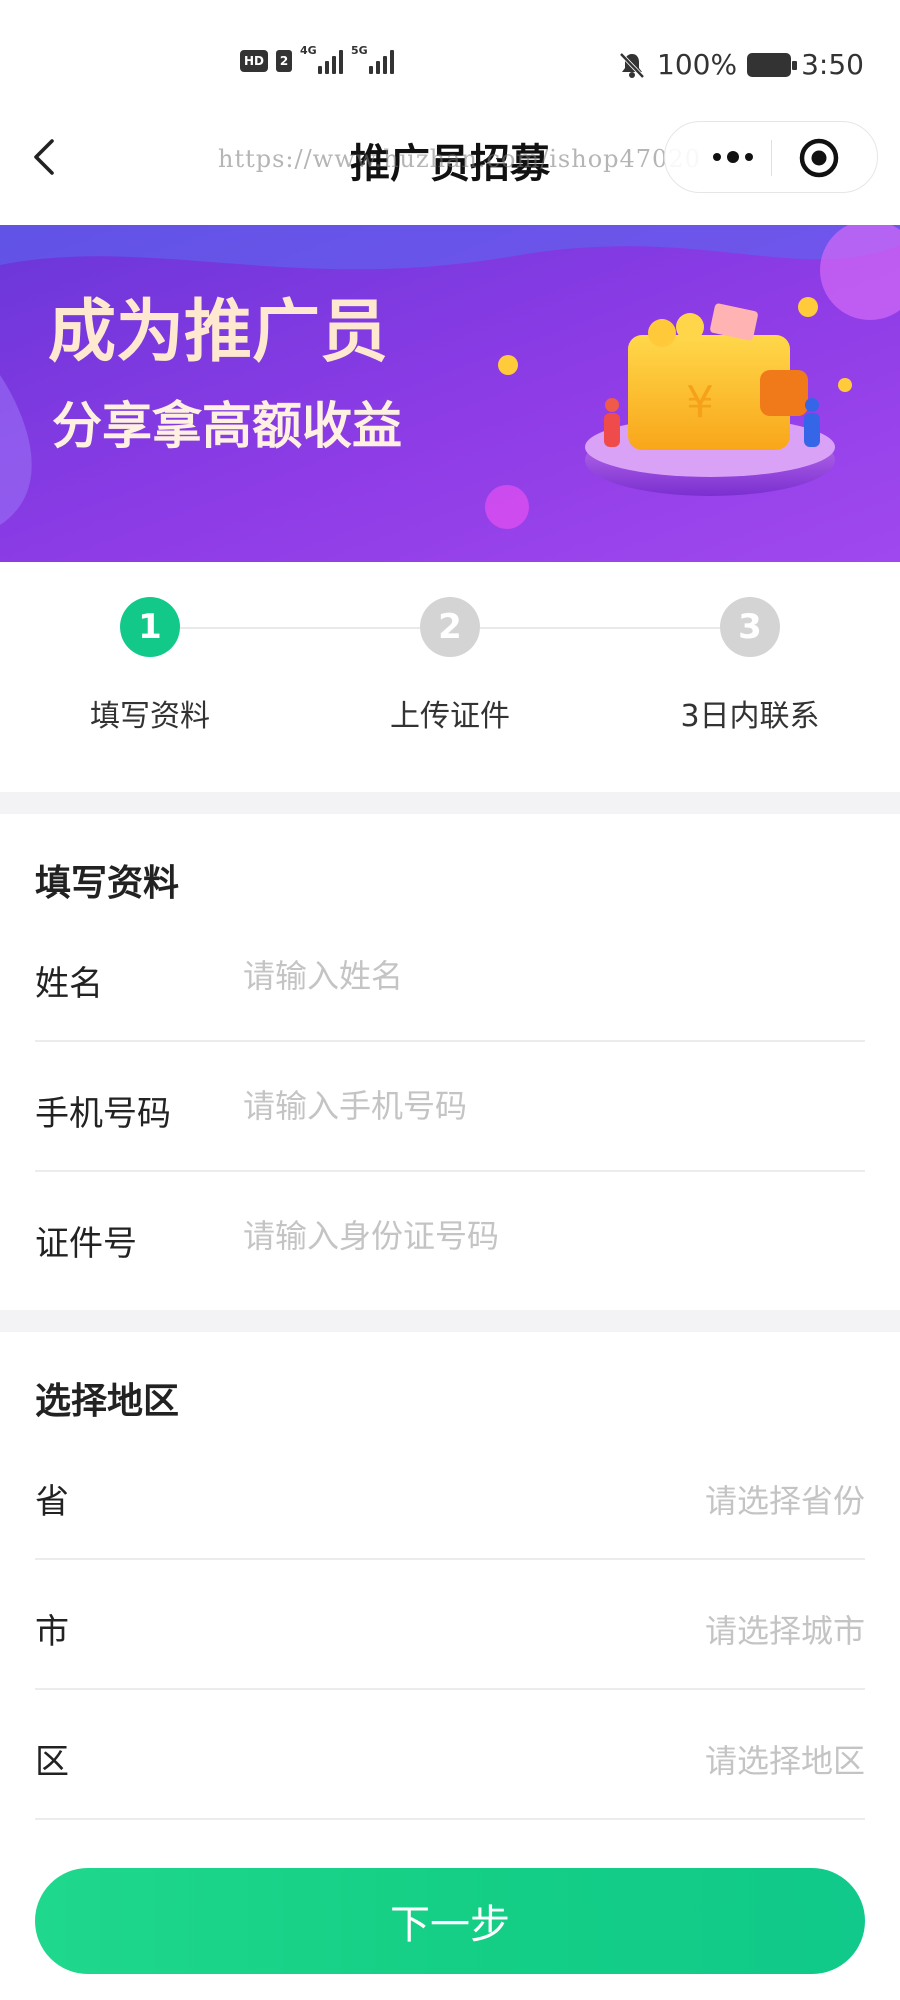 The image size is (900, 2000). What do you see at coordinates (450, 65) in the screenshot?
I see `status-bar: HD 2 4G 5G 100% 3:50` at bounding box center [450, 65].